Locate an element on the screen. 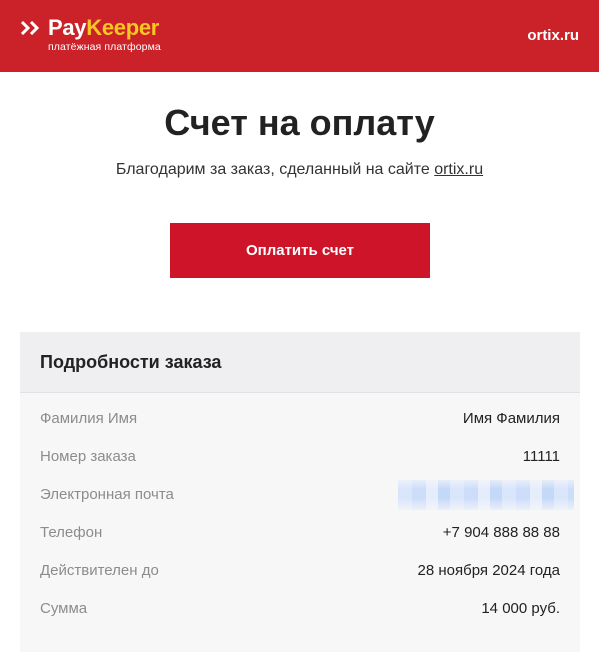 This screenshot has width=599, height=652. detail-value: Имя Фамилия is located at coordinates (511, 418).